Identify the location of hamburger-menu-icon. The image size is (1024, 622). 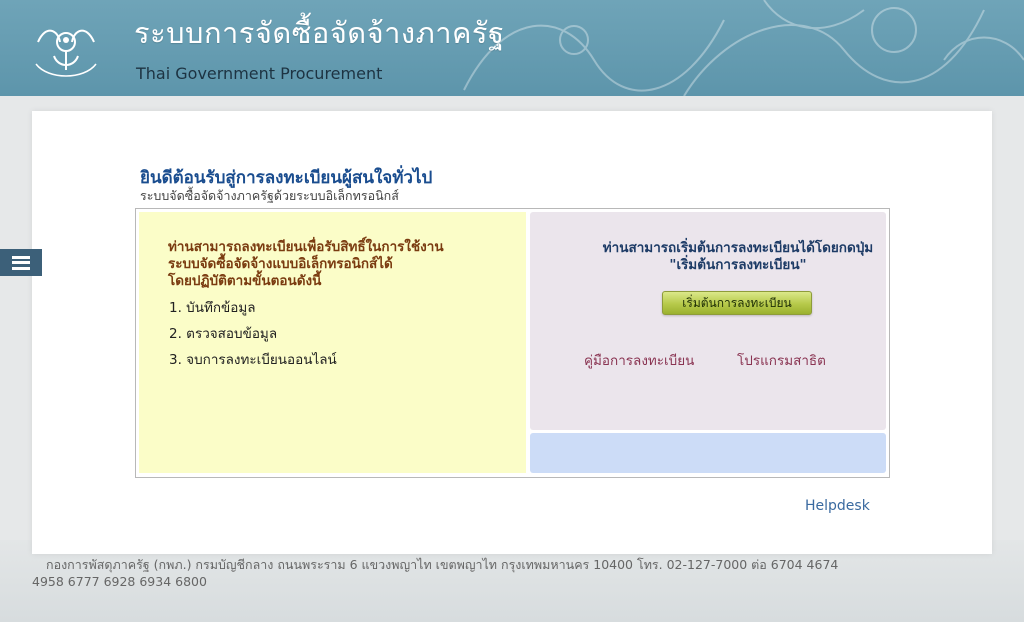
(21, 262).